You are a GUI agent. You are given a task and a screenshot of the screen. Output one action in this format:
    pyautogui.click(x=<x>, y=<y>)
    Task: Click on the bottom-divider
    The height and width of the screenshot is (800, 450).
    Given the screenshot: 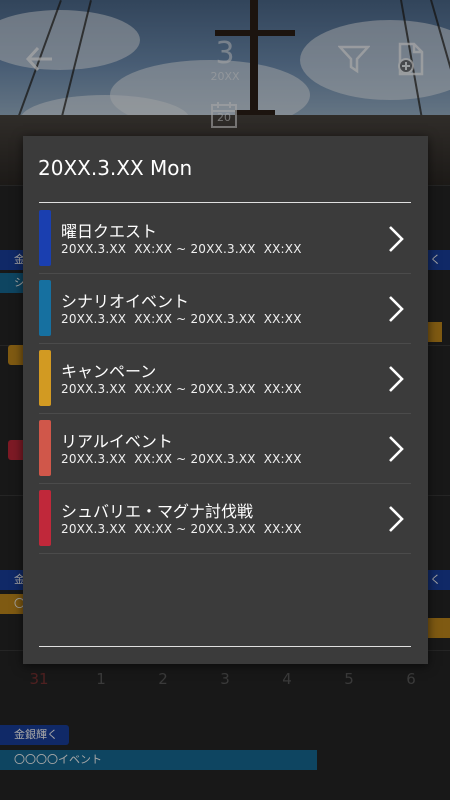 What is the action you would take?
    pyautogui.click(x=225, y=646)
    